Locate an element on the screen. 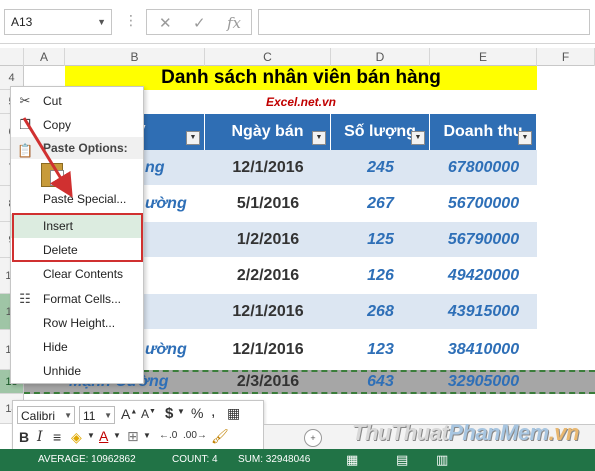 This screenshot has width=595, height=471. font-select: Calibri ▼ is located at coordinates (46, 415).